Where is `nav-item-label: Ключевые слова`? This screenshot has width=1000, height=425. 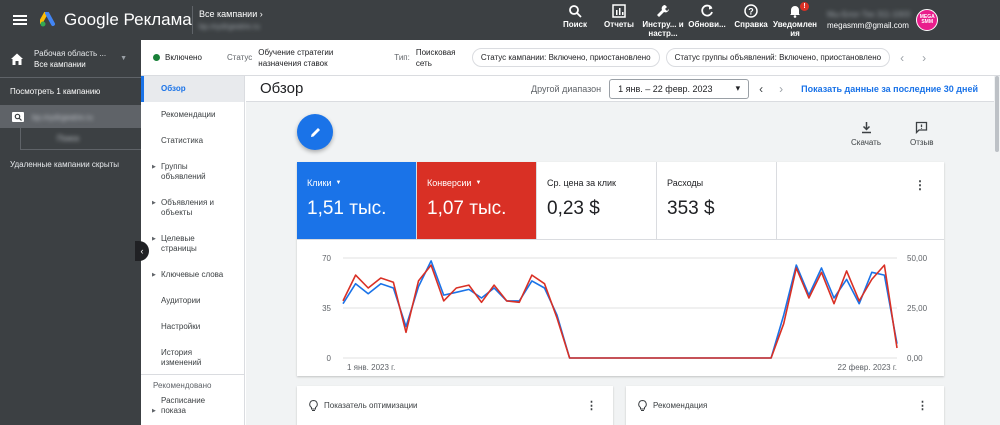 nav-item-label: Ключевые слова is located at coordinates (192, 274).